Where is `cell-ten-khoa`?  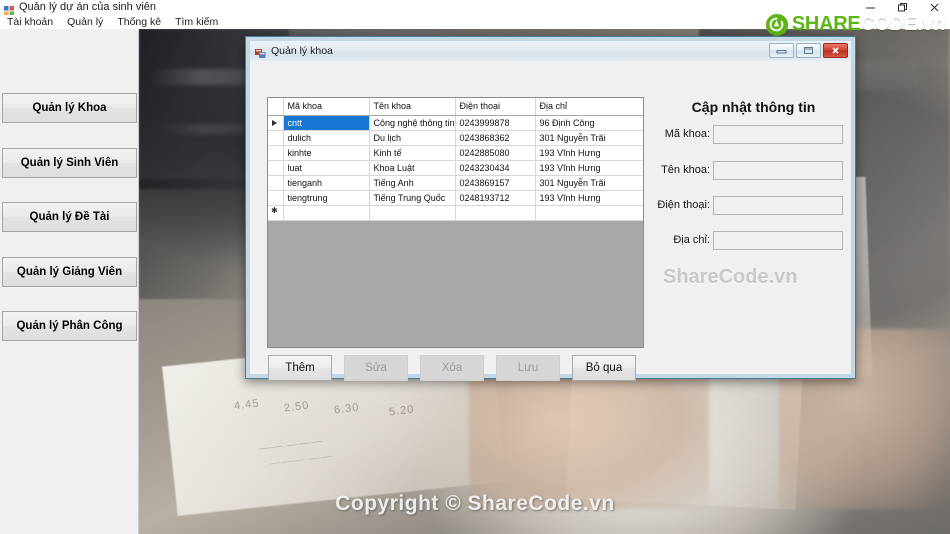 cell-ten-khoa is located at coordinates (412, 213).